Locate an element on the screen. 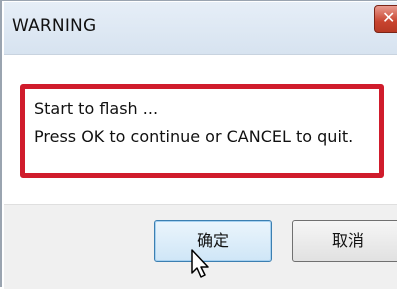 The height and width of the screenshot is (289, 397). mouse-pointer-icon is located at coordinates (200, 263).